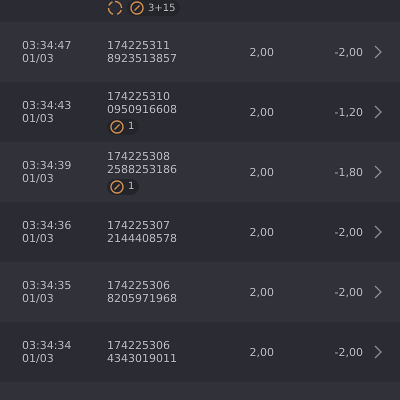  I want to click on time-text: 03:34:34, so click(47, 345).